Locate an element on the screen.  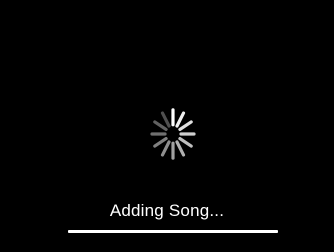
activity-spinner-icon is located at coordinates (173, 134).